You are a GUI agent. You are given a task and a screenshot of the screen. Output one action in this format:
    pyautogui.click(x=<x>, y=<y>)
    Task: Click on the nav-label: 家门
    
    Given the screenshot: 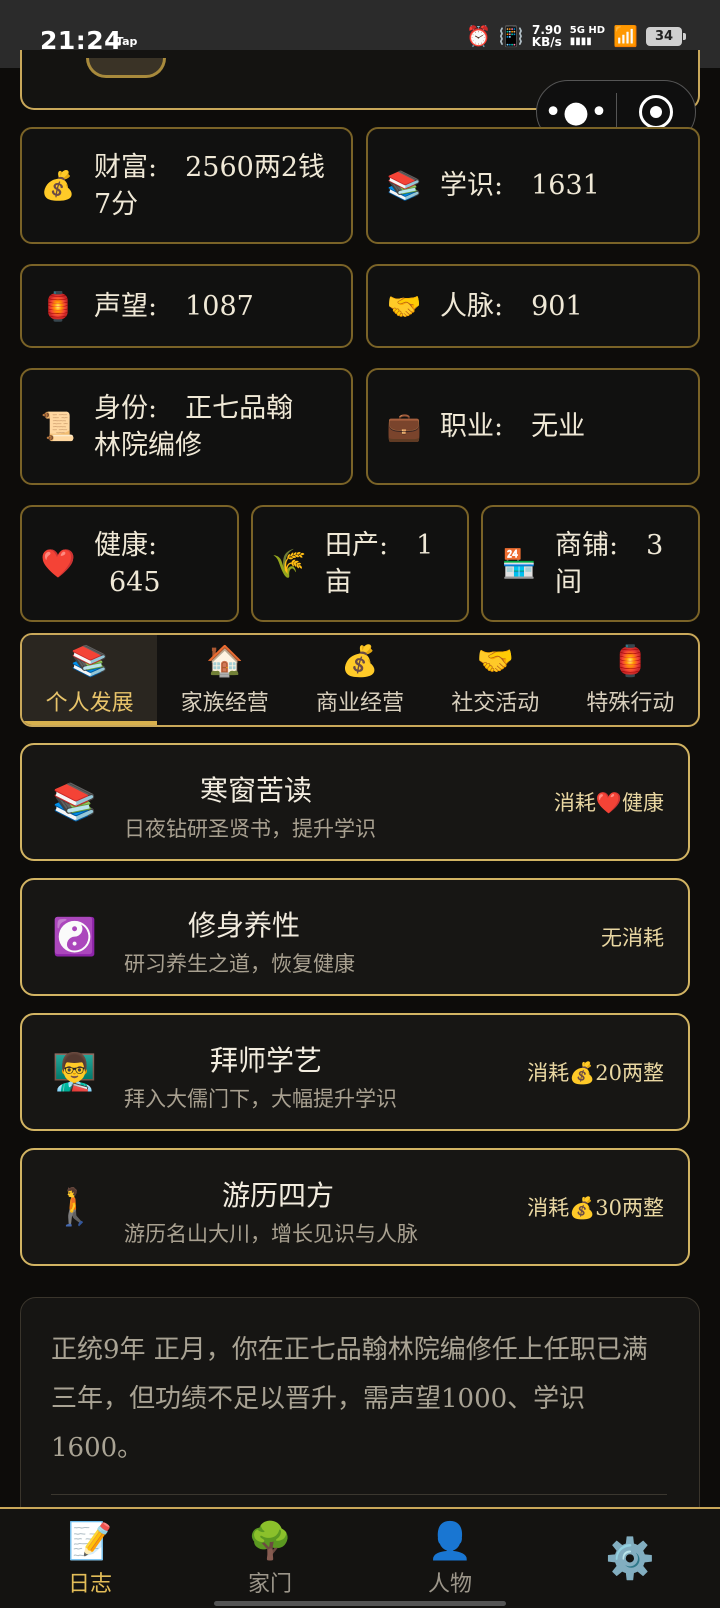 What is the action you would take?
    pyautogui.click(x=269, y=1584)
    